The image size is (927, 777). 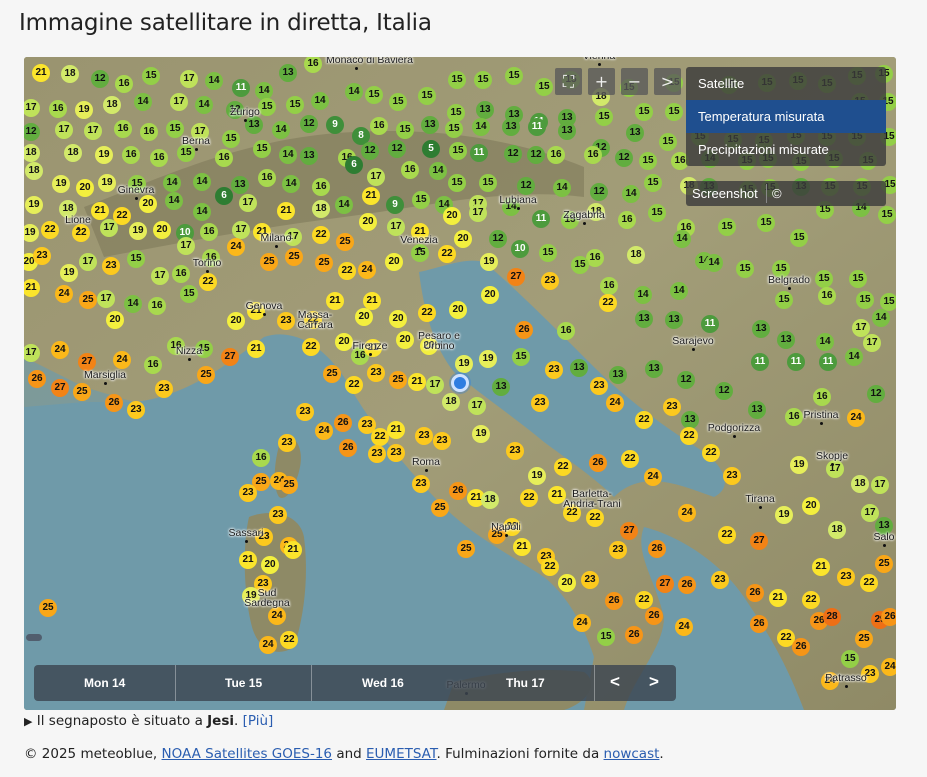 What do you see at coordinates (431, 149) in the screenshot?
I see `temperature-point: 5` at bounding box center [431, 149].